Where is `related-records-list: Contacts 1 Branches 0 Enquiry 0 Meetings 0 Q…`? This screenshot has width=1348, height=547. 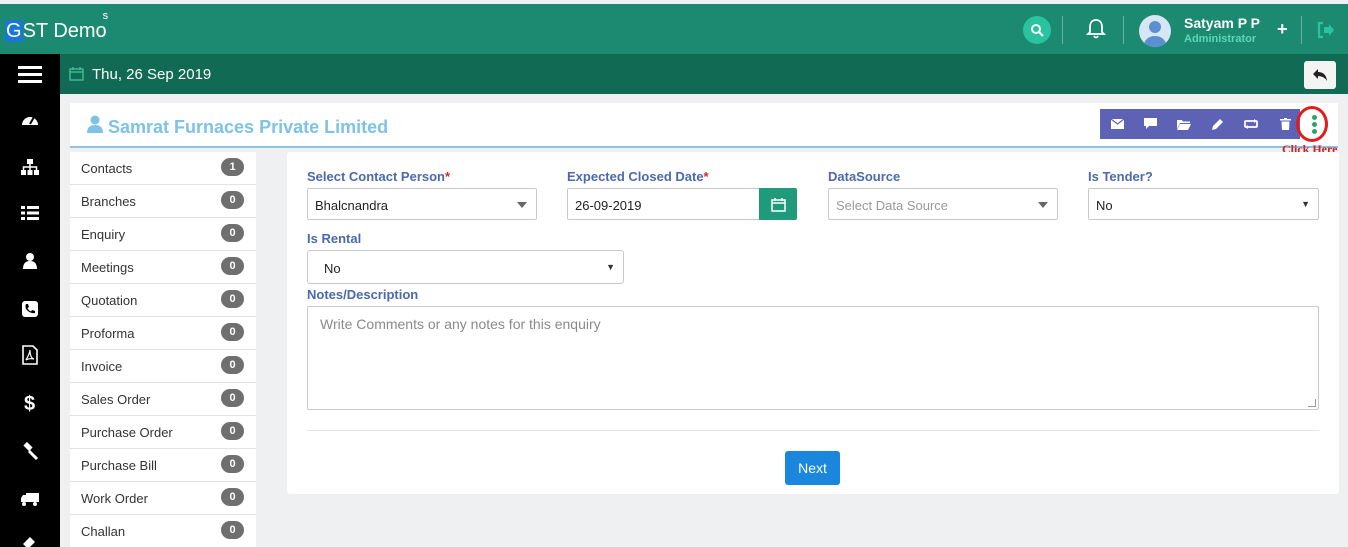
related-records-list: Contacts 1 Branches 0 Enquiry 0 Meetings 0 Q… is located at coordinates (163, 349).